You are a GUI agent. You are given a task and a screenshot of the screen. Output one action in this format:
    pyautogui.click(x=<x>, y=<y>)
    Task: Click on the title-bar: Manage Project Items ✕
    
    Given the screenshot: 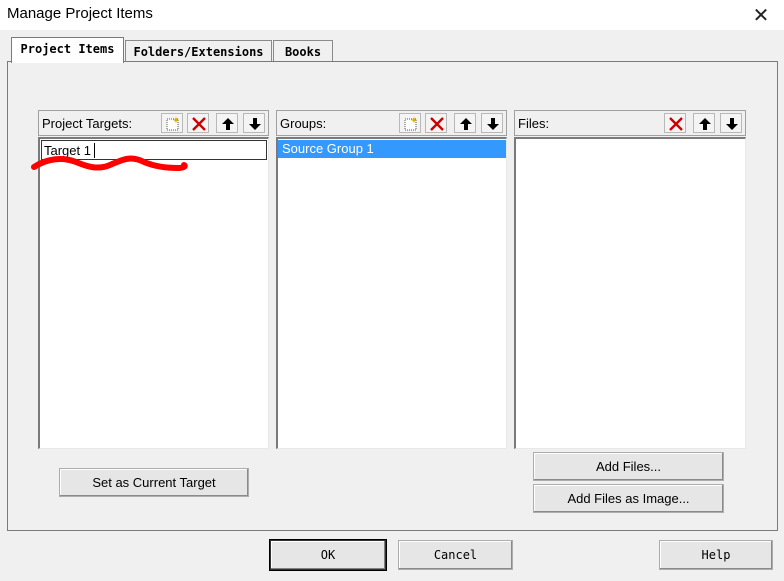 What is the action you would take?
    pyautogui.click(x=392, y=15)
    